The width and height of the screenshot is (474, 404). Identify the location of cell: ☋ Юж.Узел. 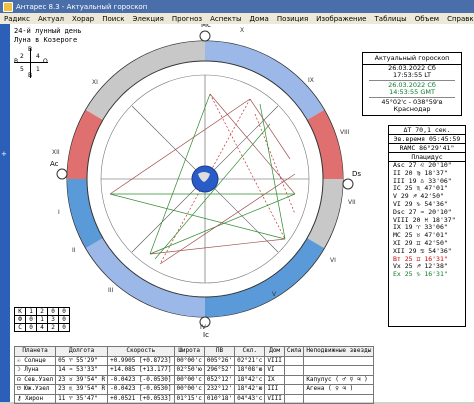
(35, 389).